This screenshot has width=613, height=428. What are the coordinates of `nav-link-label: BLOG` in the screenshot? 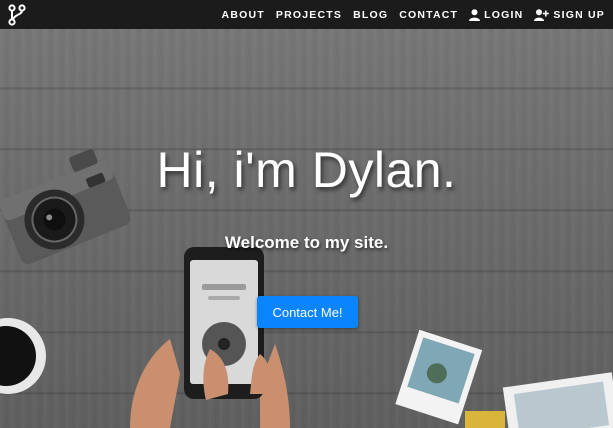 It's located at (371, 14).